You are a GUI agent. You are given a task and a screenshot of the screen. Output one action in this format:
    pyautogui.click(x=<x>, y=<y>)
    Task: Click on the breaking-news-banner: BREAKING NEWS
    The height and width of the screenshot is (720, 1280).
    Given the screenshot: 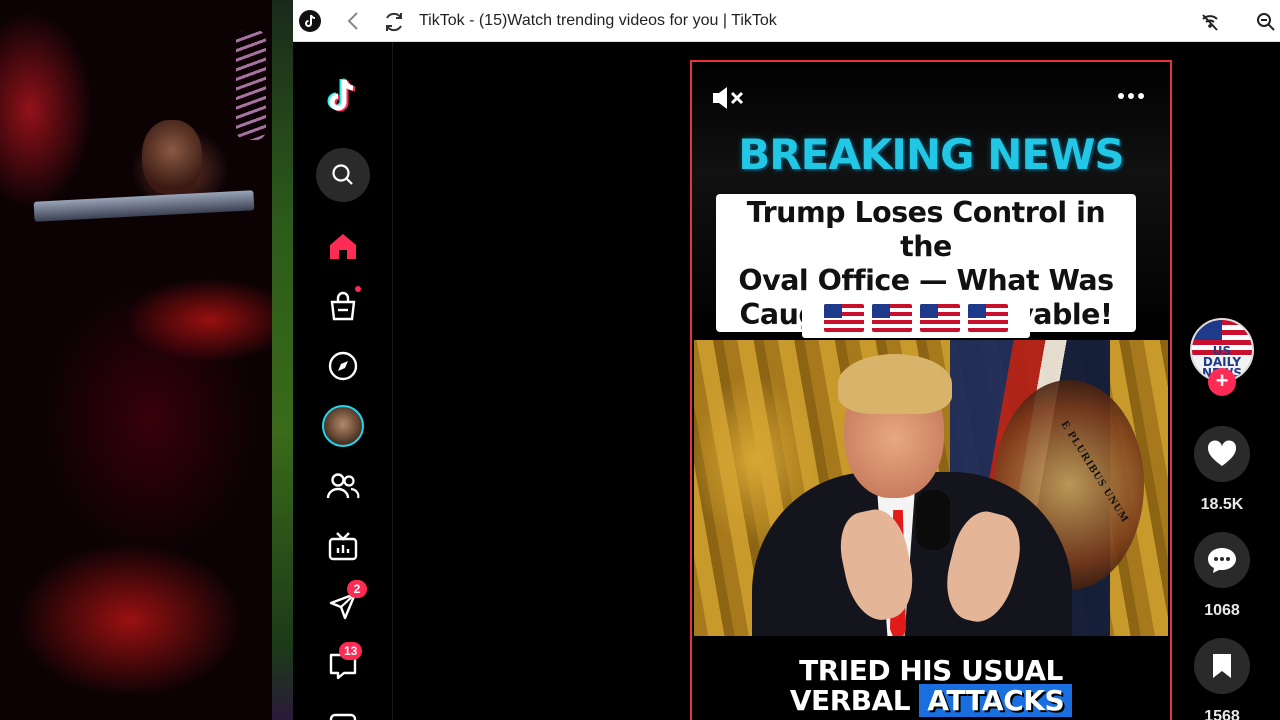 What is the action you would take?
    pyautogui.click(x=931, y=154)
    